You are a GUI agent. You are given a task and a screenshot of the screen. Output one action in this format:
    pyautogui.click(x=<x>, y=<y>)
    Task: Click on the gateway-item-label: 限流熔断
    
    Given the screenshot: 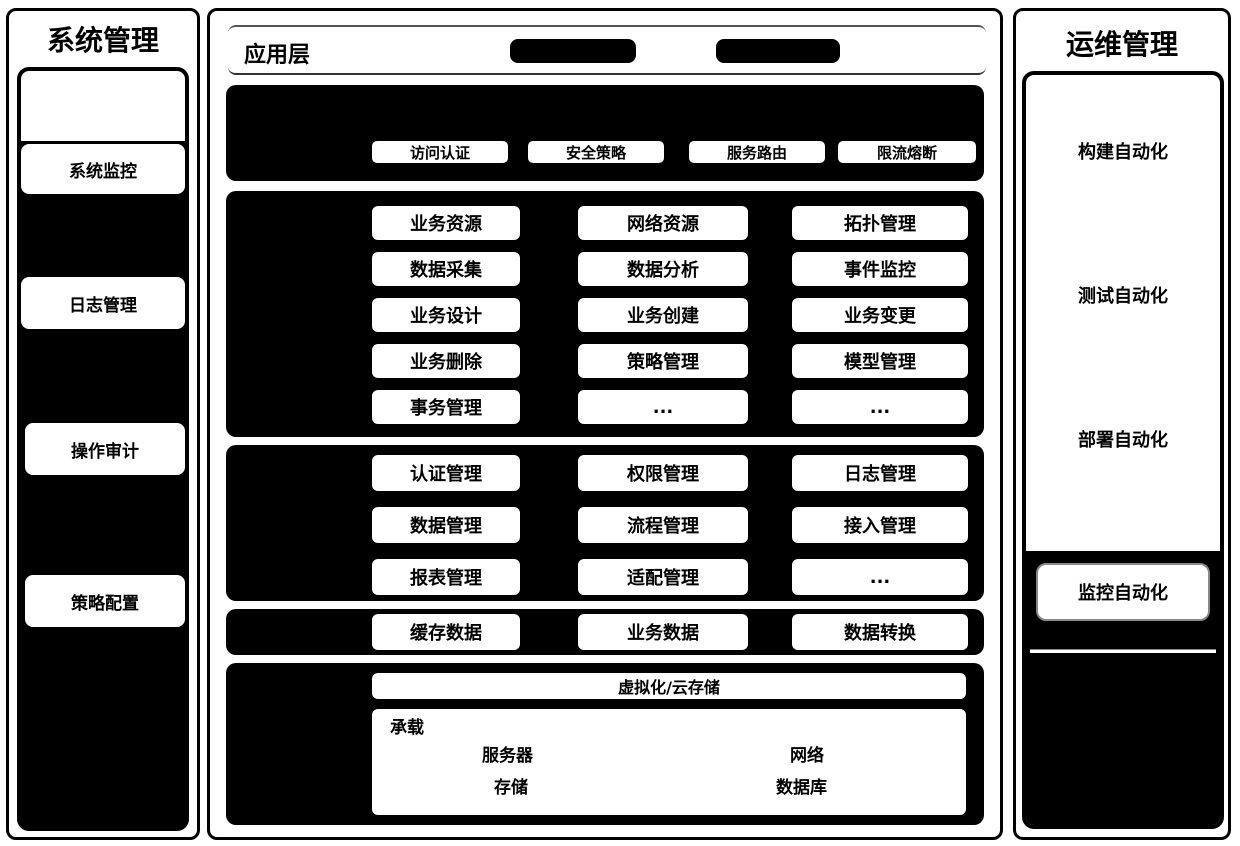 What is the action you would take?
    pyautogui.click(x=906, y=152)
    